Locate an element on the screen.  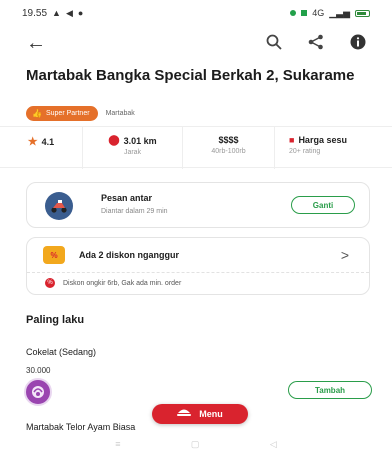
info-icon is located at coordinates (358, 42).